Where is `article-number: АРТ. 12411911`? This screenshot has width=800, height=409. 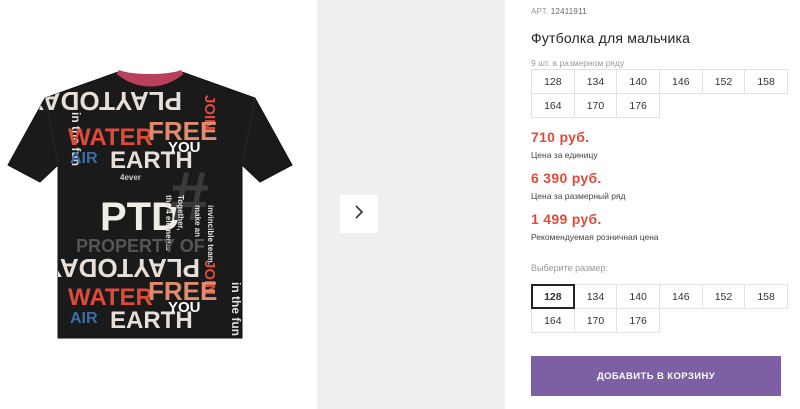
article-number: АРТ. 12411911 is located at coordinates (559, 11).